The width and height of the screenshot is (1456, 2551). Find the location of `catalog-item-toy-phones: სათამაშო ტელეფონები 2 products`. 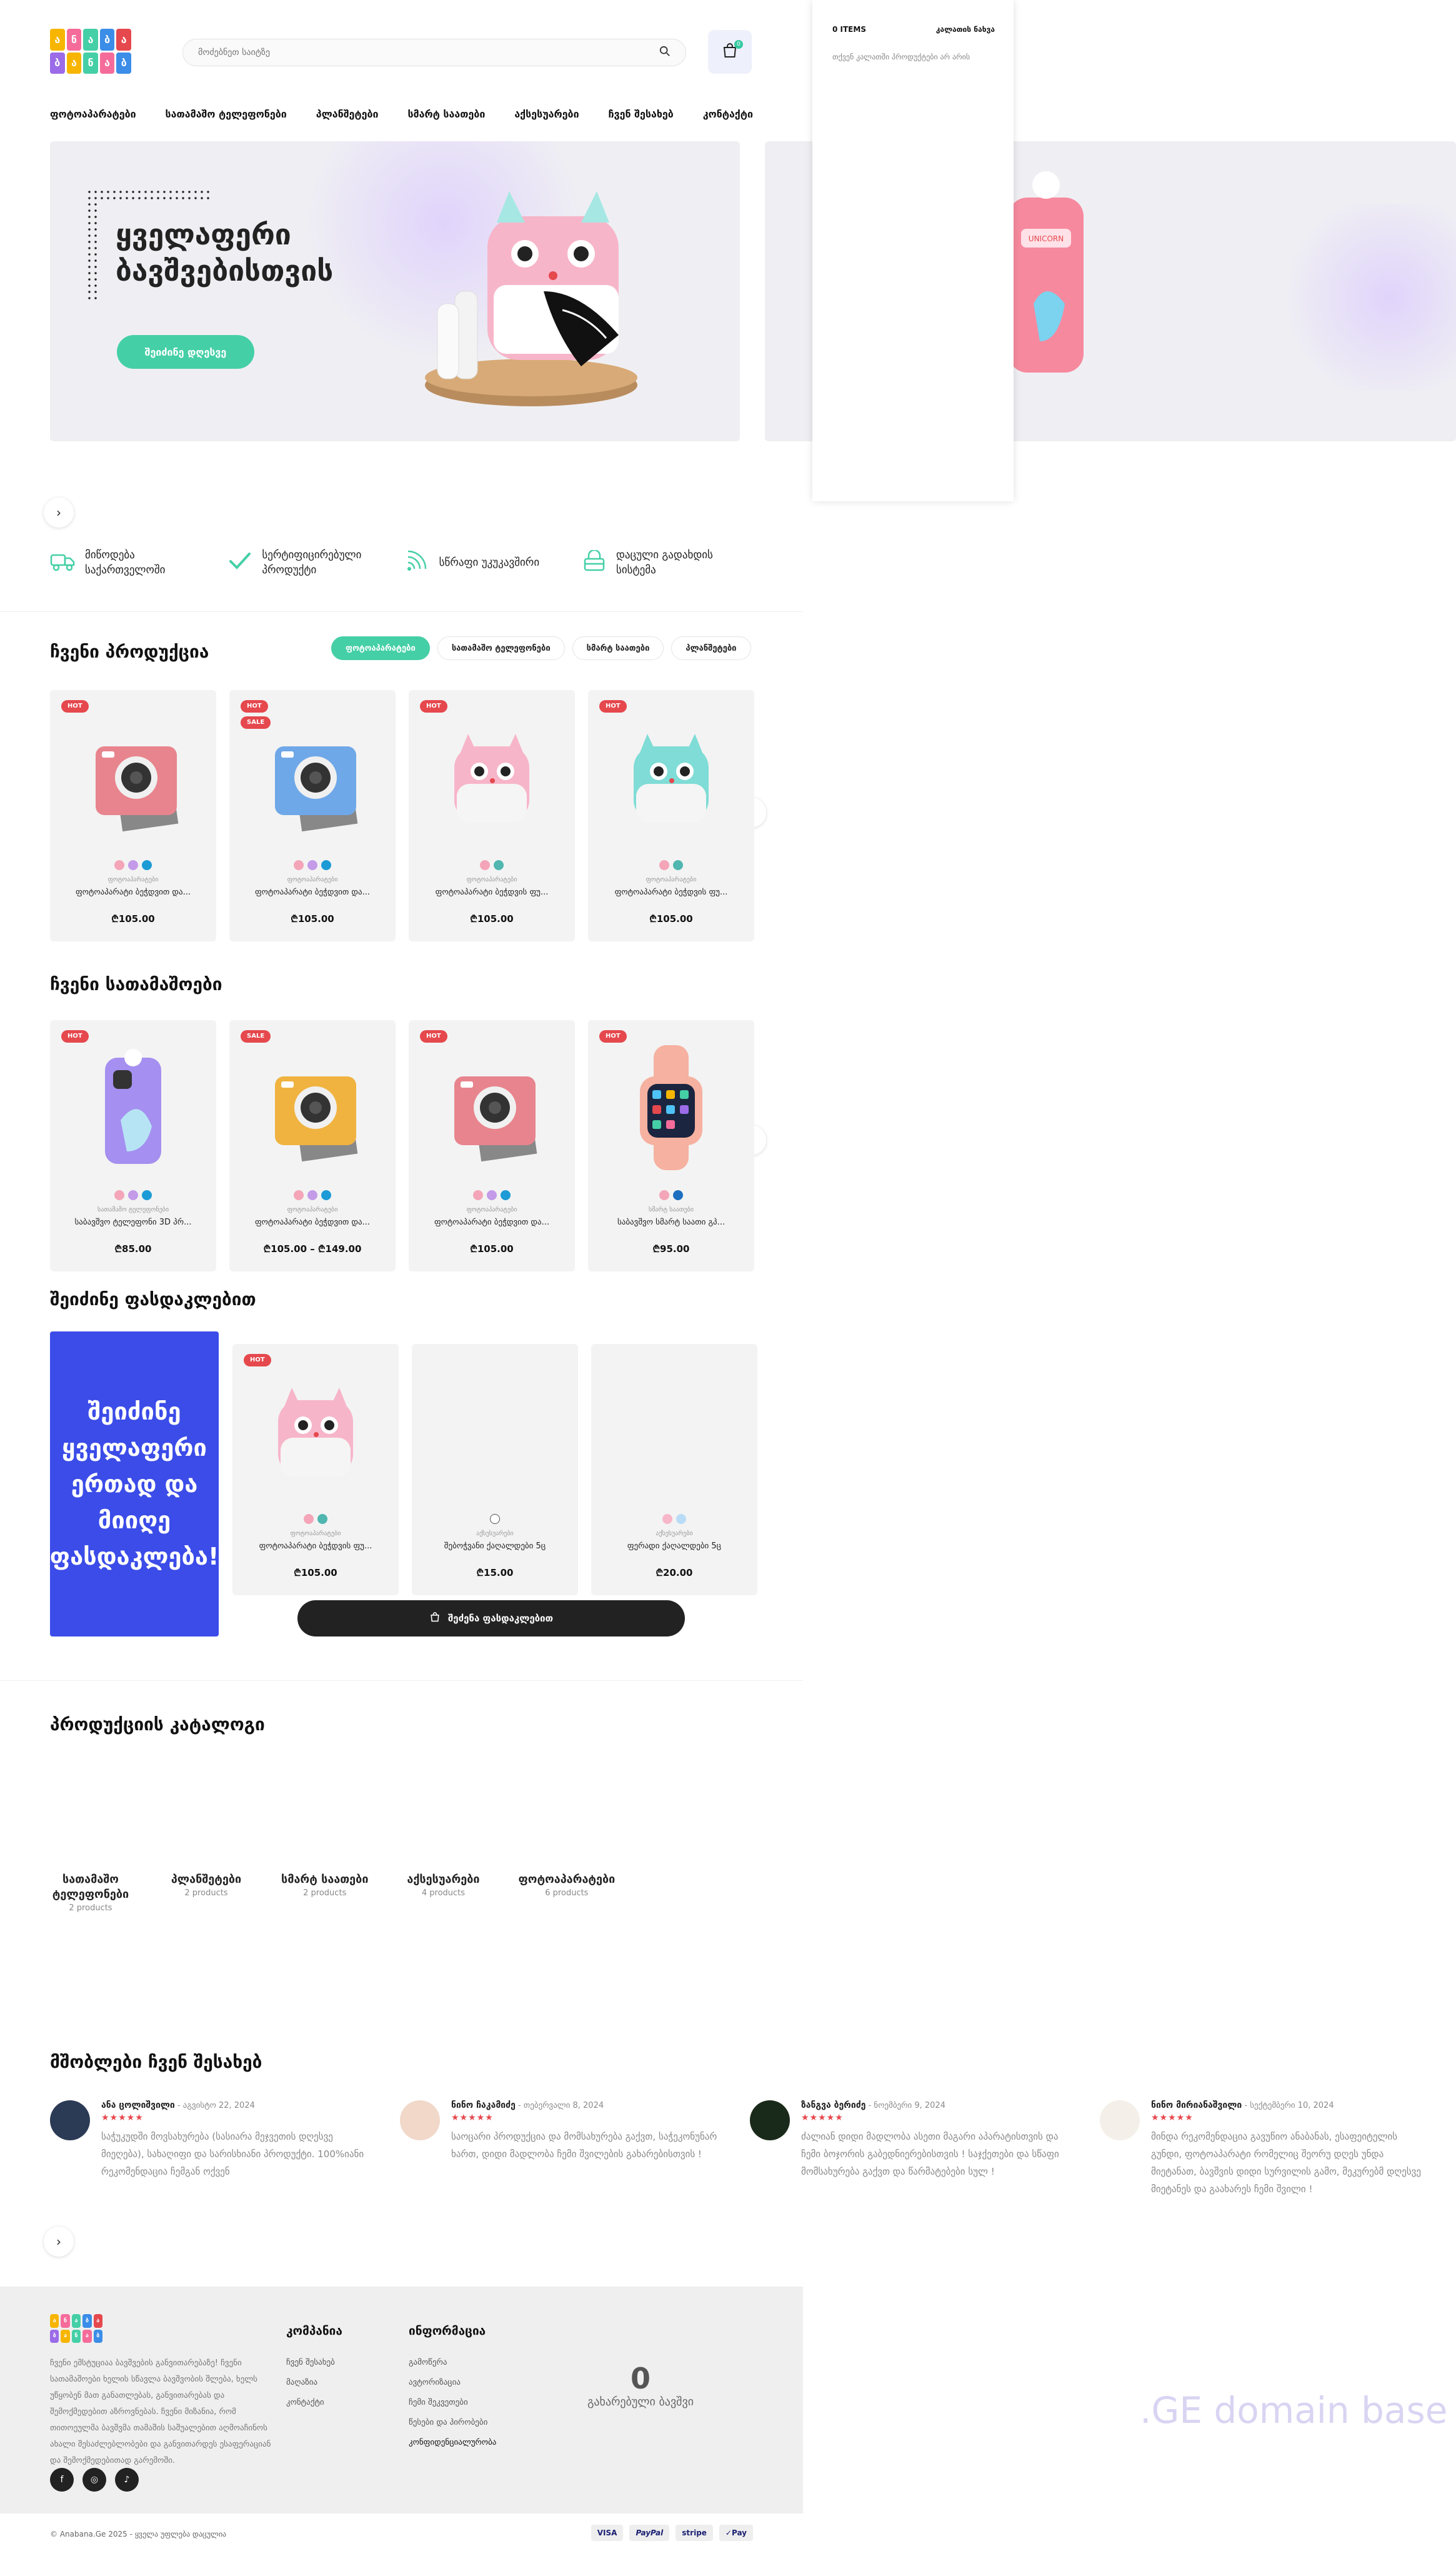

catalog-item-toy-phones: სათამაშო ტელეფონები 2 products is located at coordinates (91, 1892).